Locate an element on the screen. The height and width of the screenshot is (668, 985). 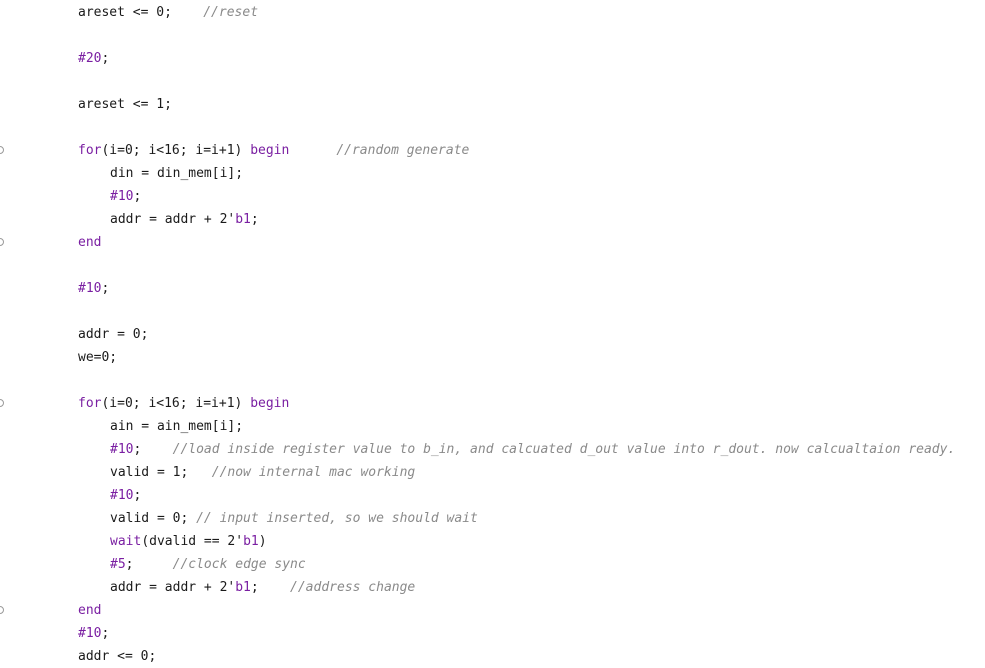
code-text: addr = addr + 2'b1; //address change is located at coordinates (262, 587).